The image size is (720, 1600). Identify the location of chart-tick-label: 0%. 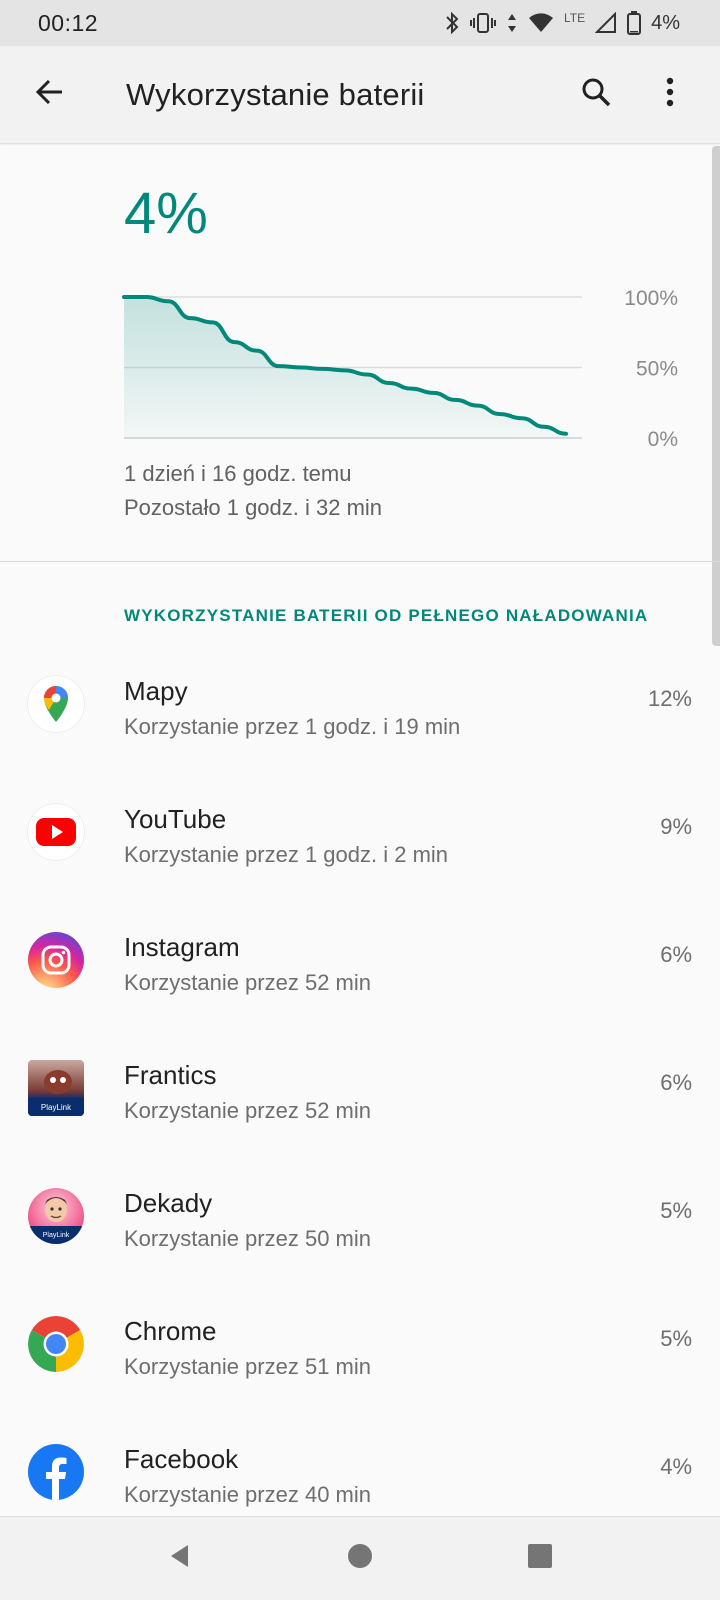
(663, 439).